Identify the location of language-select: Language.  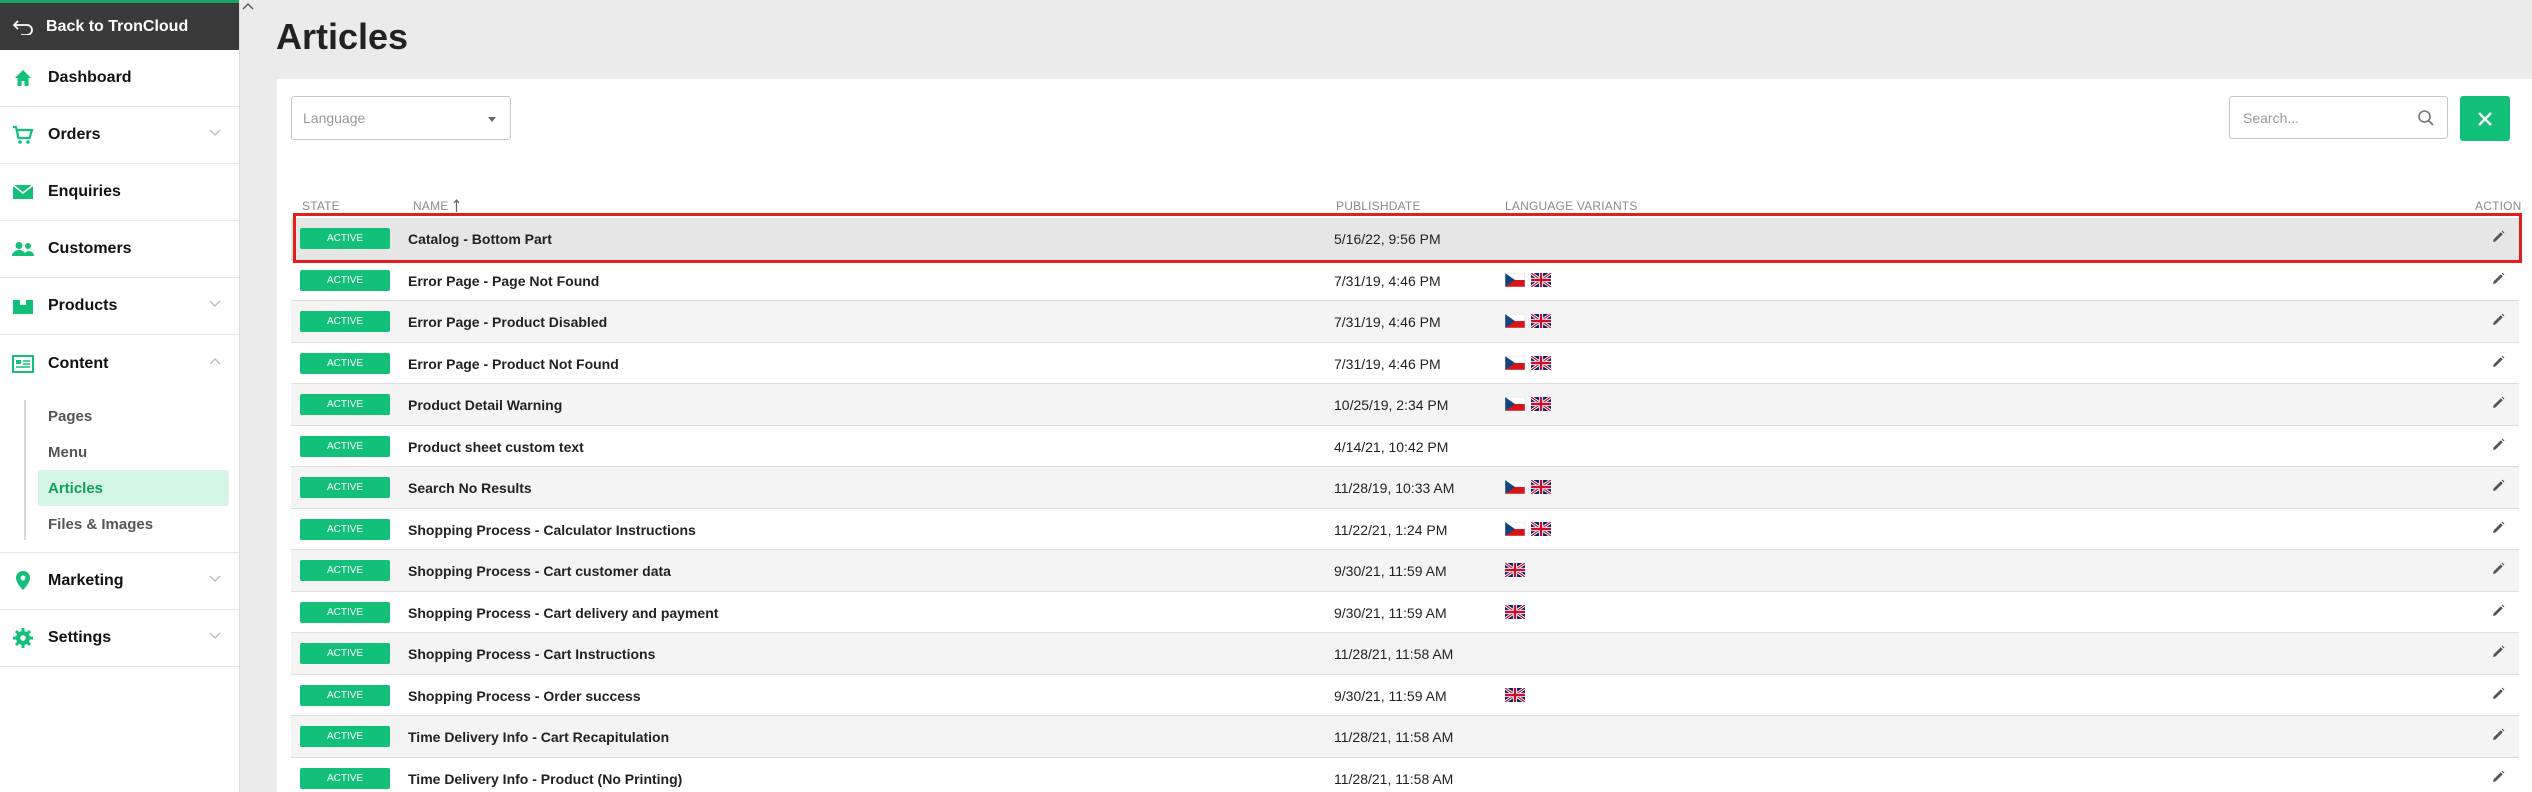
(401, 118).